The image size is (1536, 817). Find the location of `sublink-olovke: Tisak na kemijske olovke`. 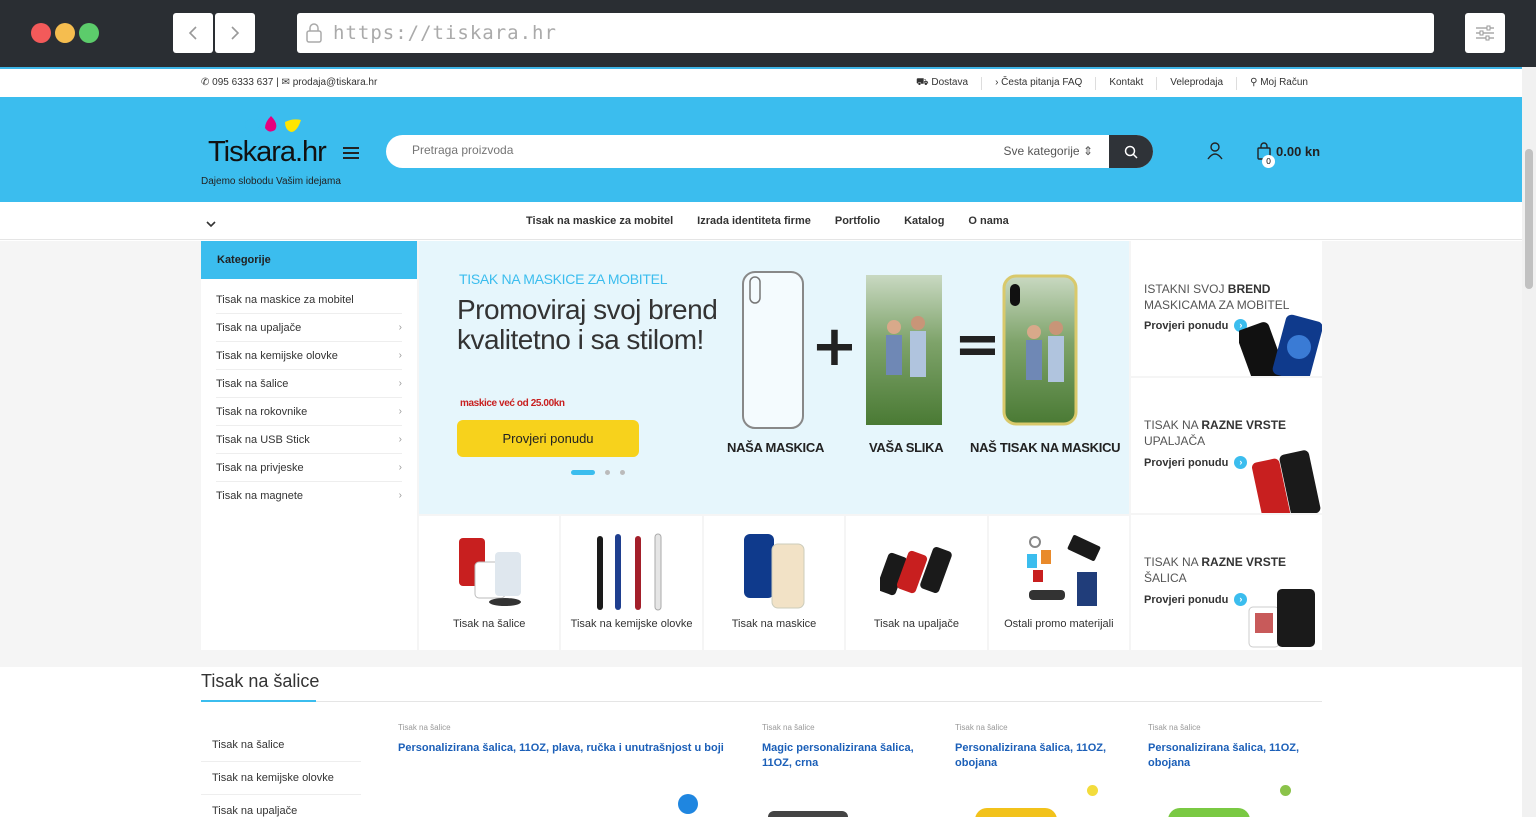

sublink-olovke: Tisak na kemijske olovke is located at coordinates (281, 778).